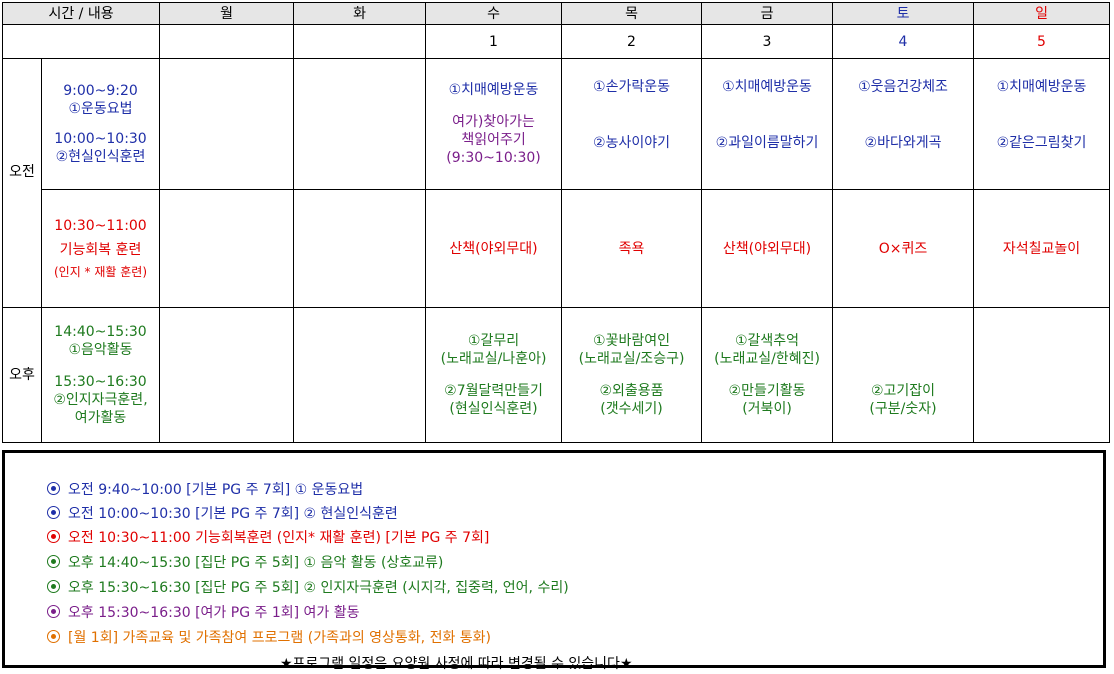  What do you see at coordinates (631, 341) in the screenshot?
I see `pm-thu-1: ①꽃바람여인` at bounding box center [631, 341].